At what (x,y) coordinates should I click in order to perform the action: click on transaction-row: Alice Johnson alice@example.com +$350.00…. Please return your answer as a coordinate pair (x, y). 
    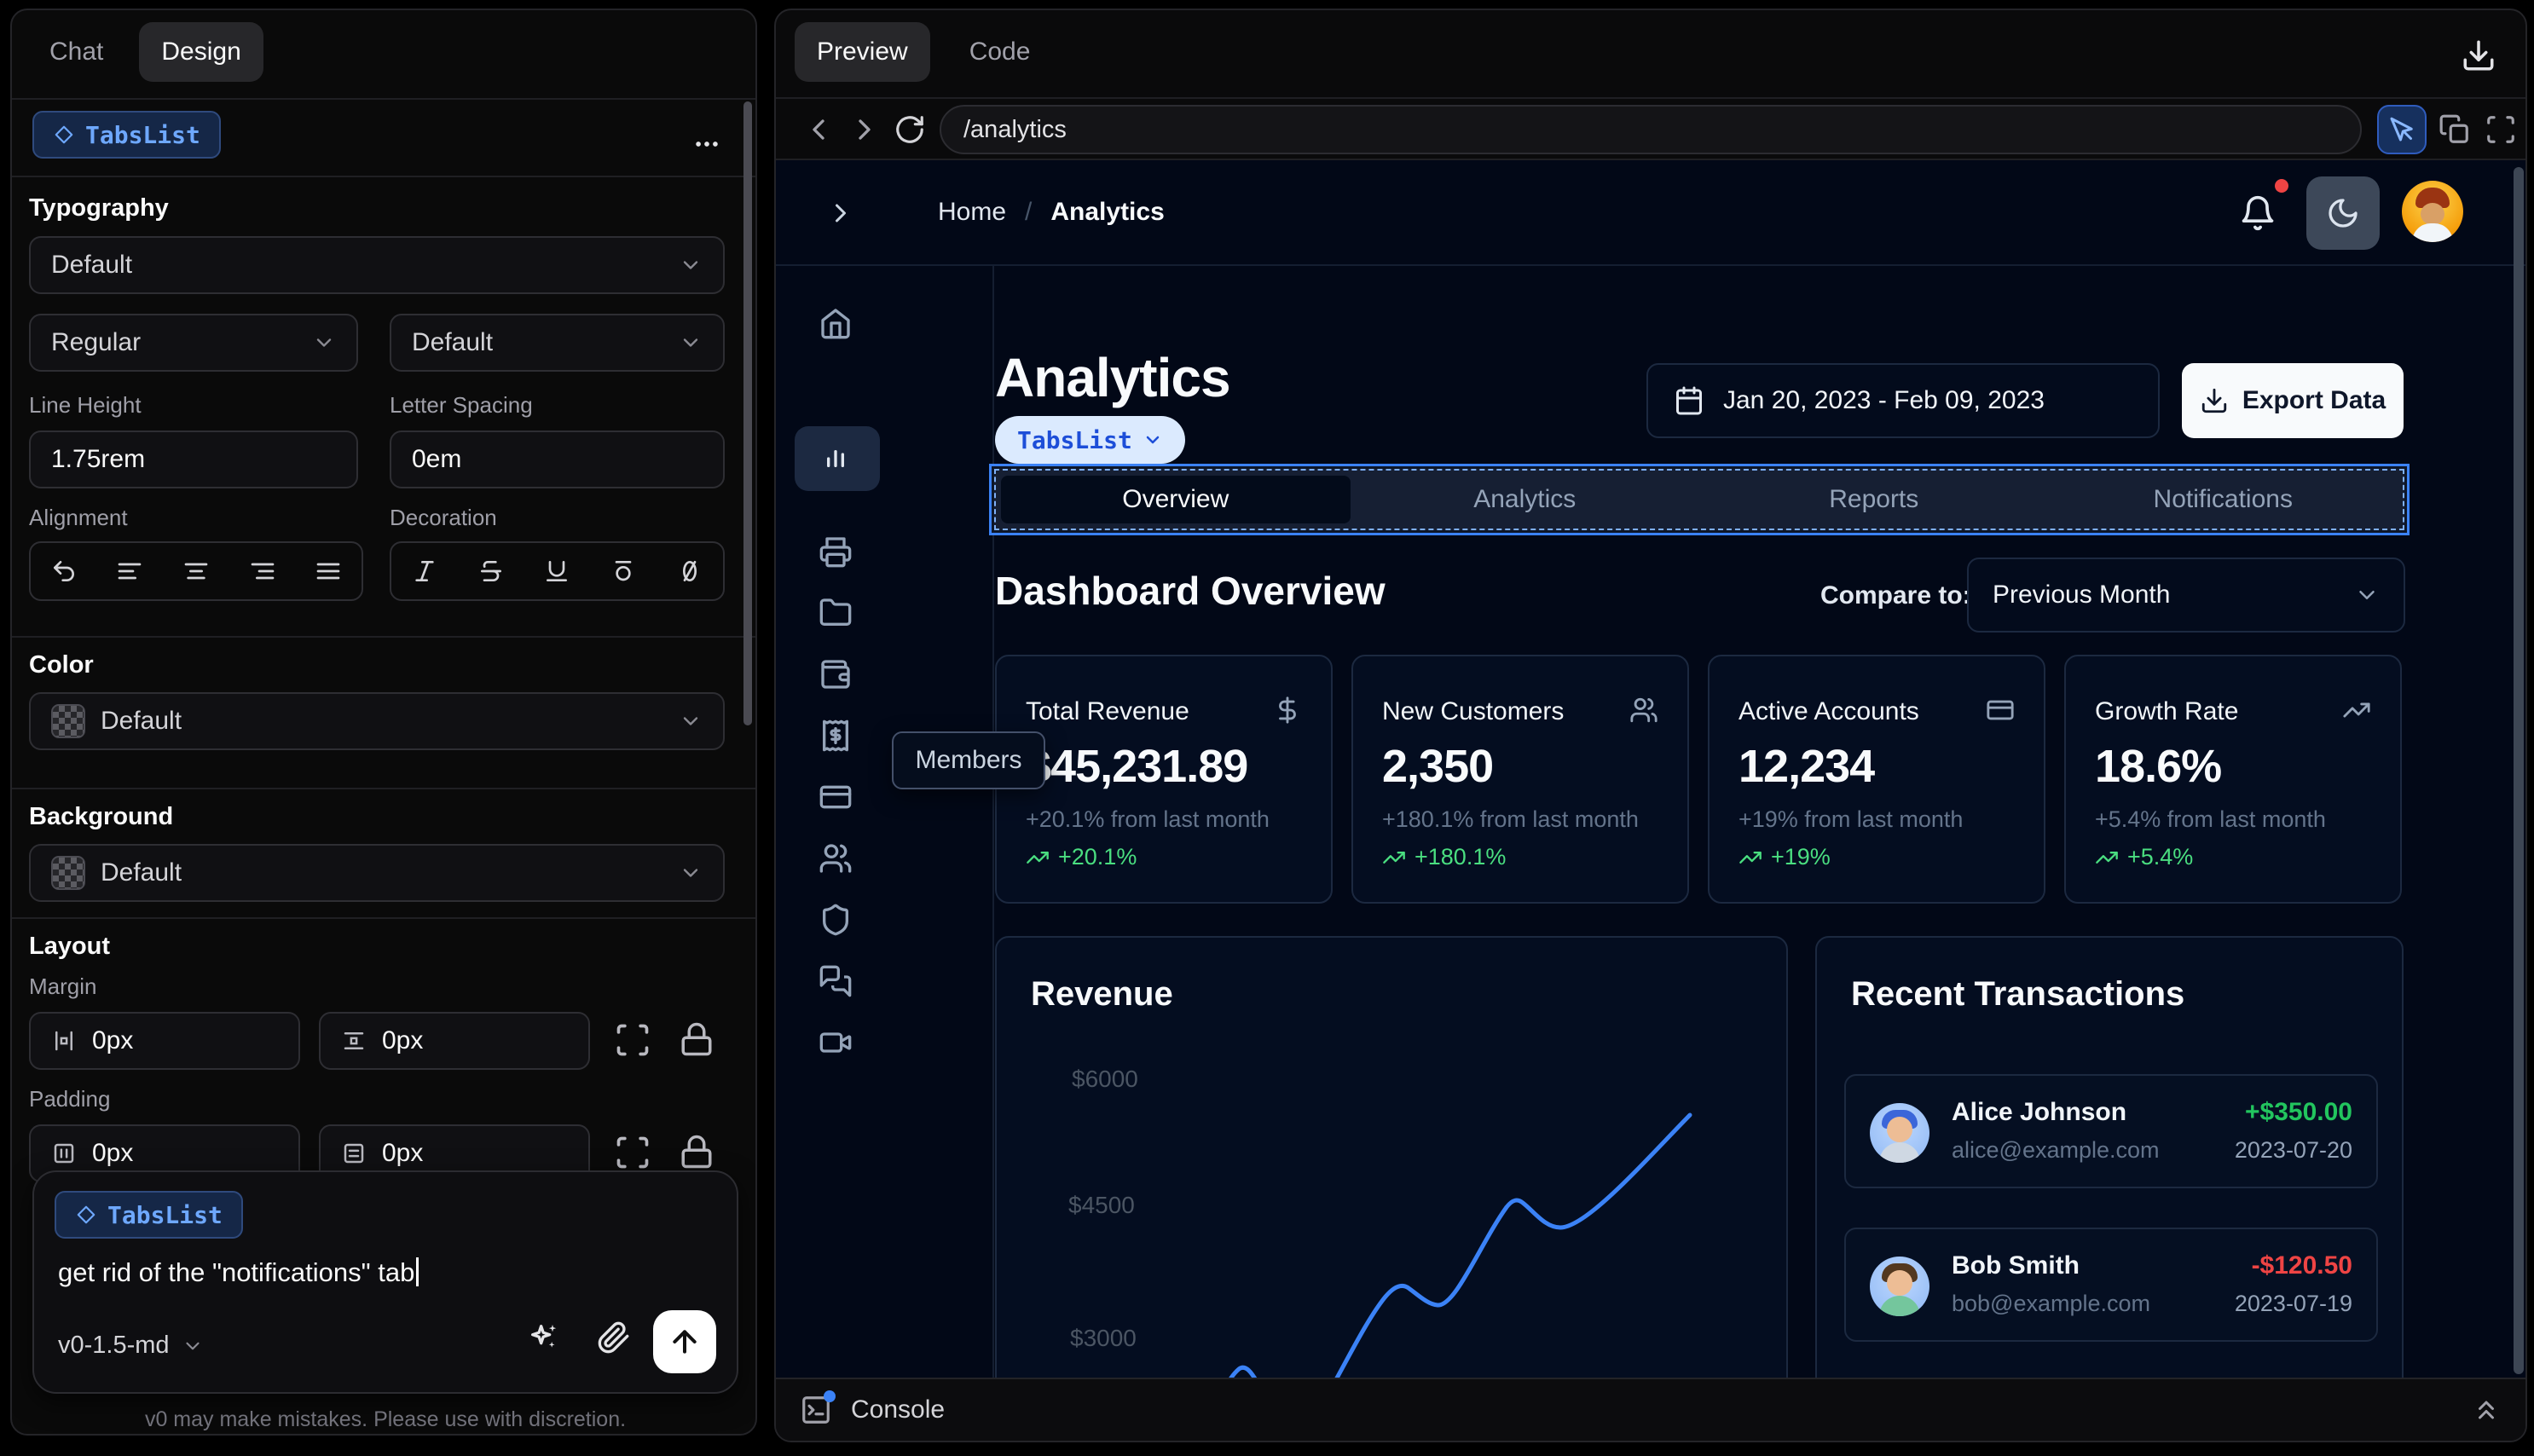
    Looking at the image, I should click on (2111, 1131).